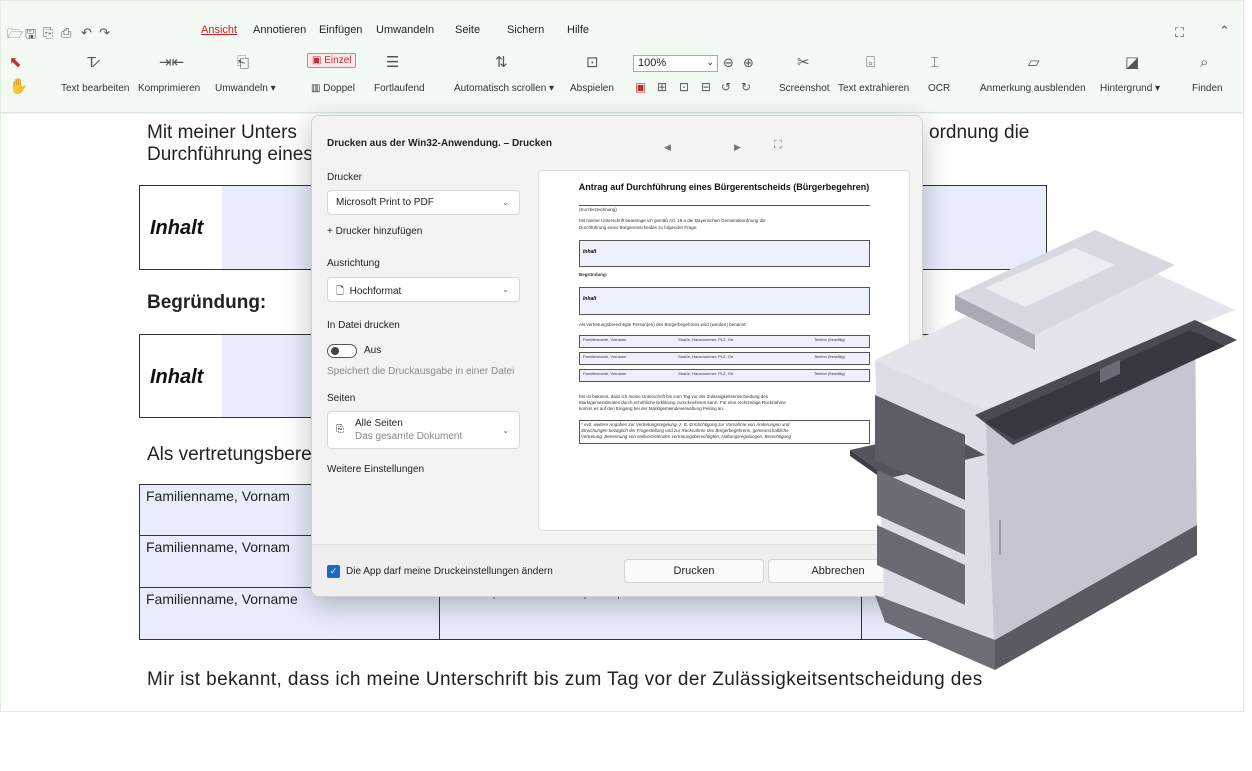  What do you see at coordinates (243, 62) in the screenshot?
I see `convert-icon: ⎗` at bounding box center [243, 62].